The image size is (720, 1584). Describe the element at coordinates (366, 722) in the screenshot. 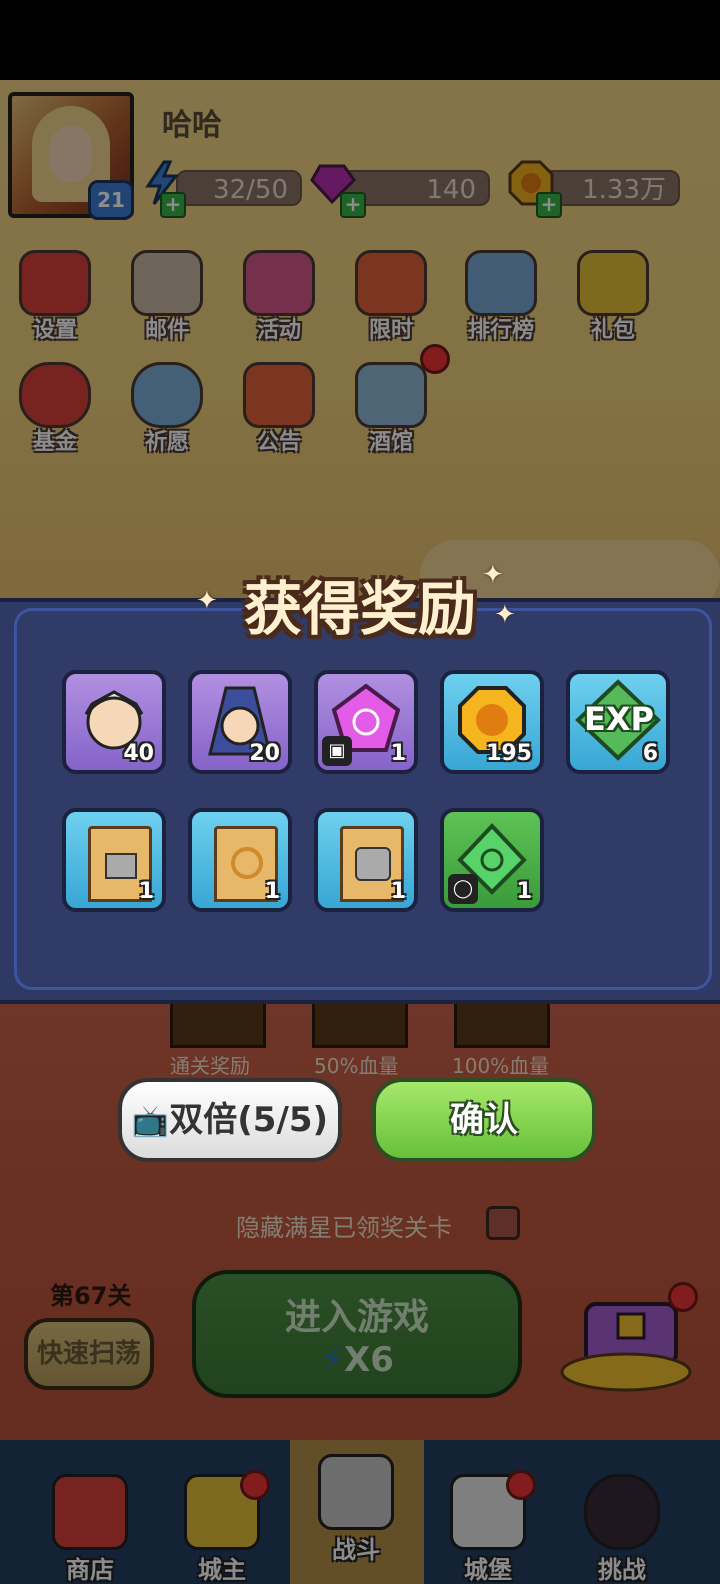

I see `reward-item: ▣ 1` at that location.